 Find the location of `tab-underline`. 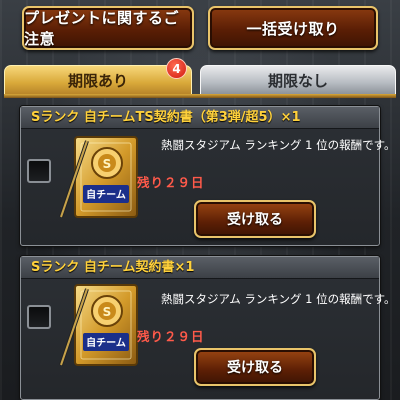

tab-underline is located at coordinates (200, 96).